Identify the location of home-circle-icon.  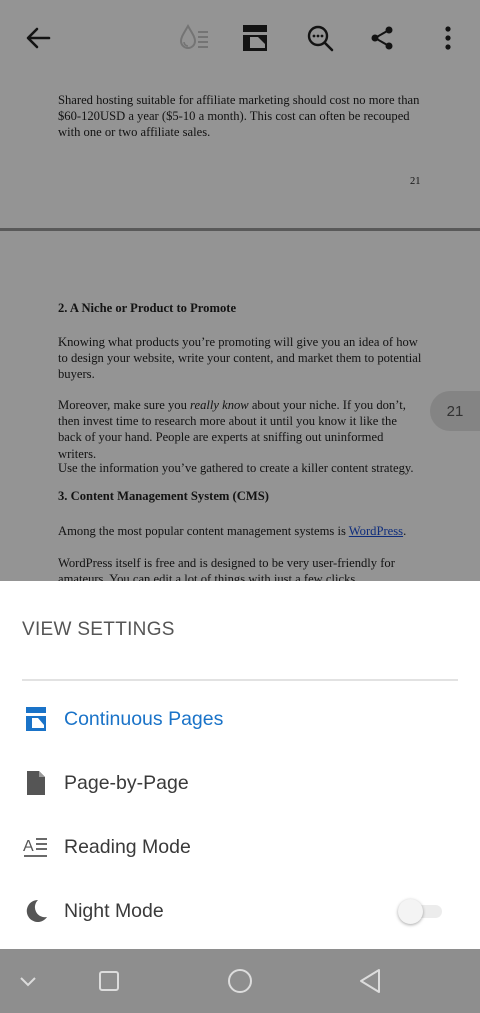
(240, 981).